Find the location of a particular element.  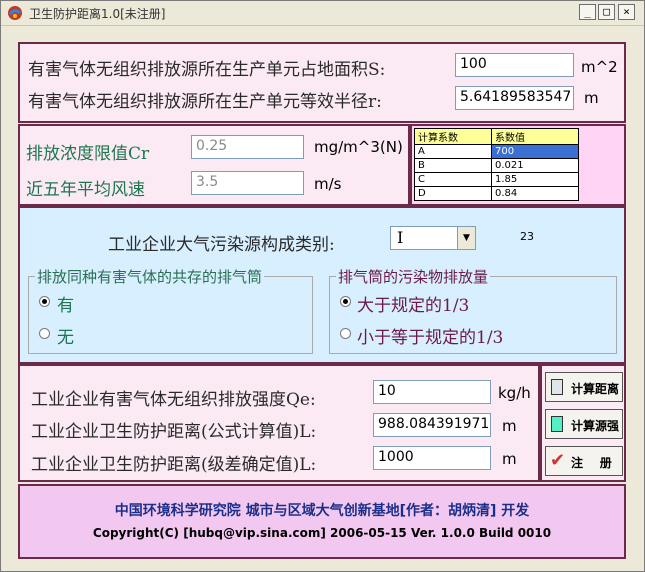

register-label: 注 册 is located at coordinates (591, 463).